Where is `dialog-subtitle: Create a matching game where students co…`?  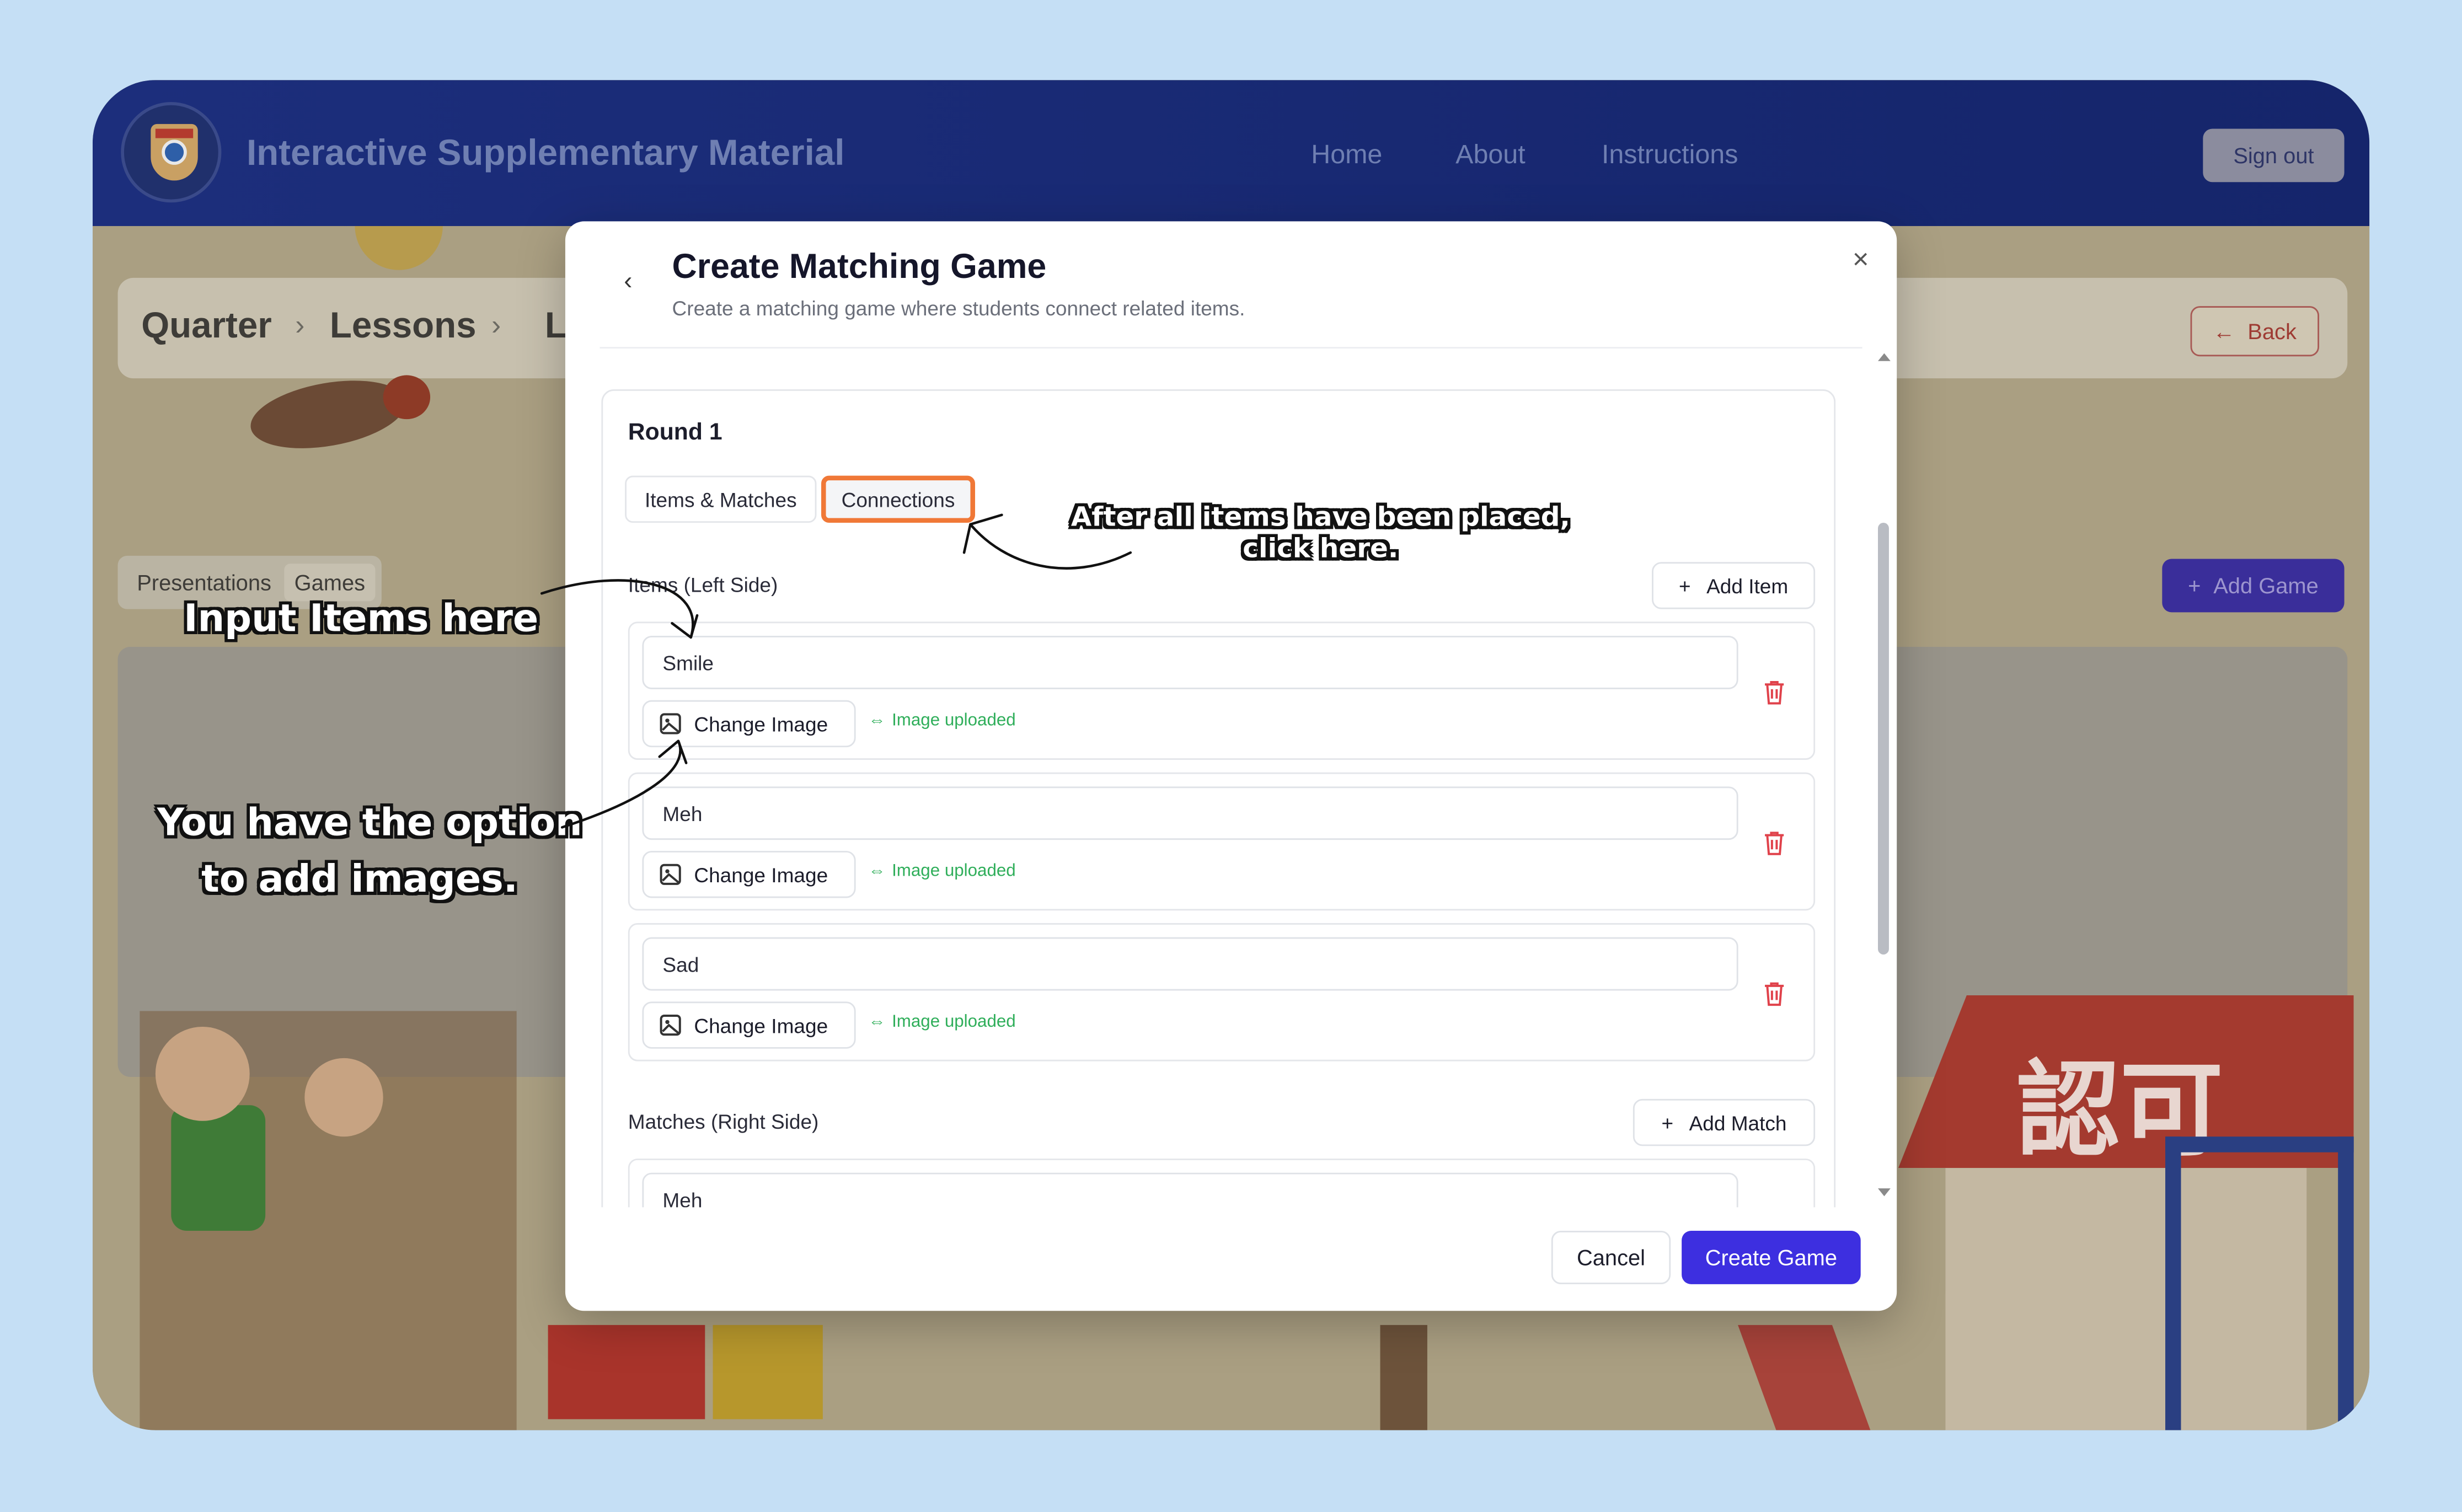
dialog-subtitle: Create a matching game where students co… is located at coordinates (959, 308).